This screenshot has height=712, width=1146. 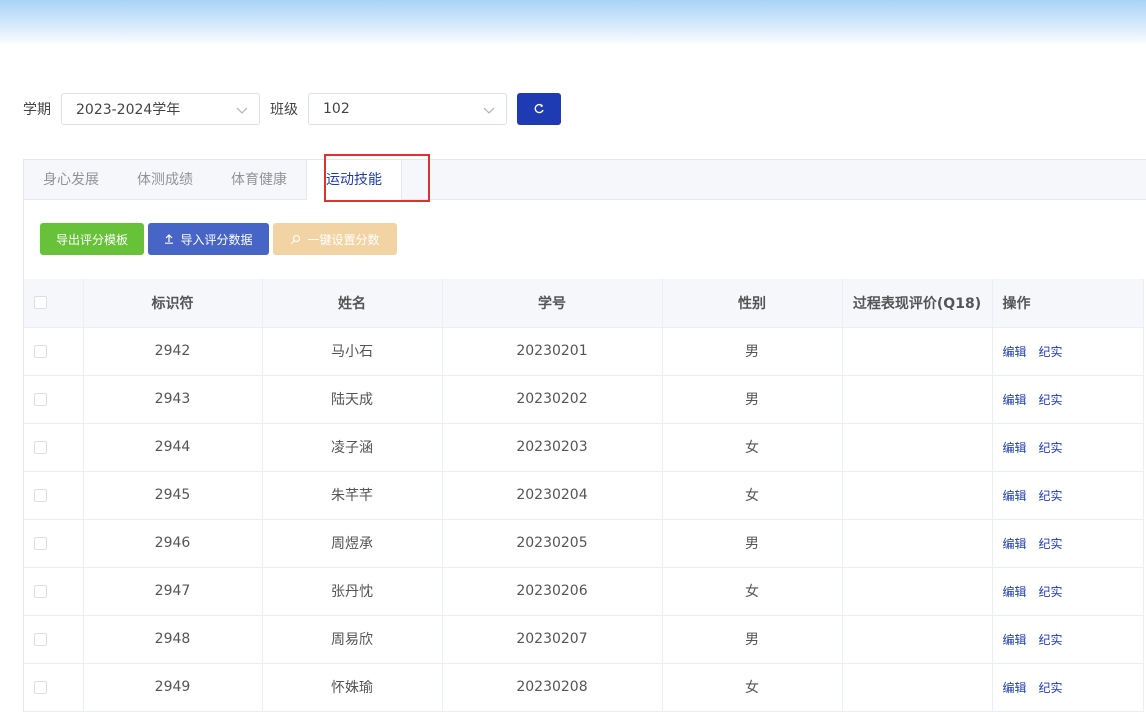 I want to click on class-select-value: 102, so click(x=336, y=108).